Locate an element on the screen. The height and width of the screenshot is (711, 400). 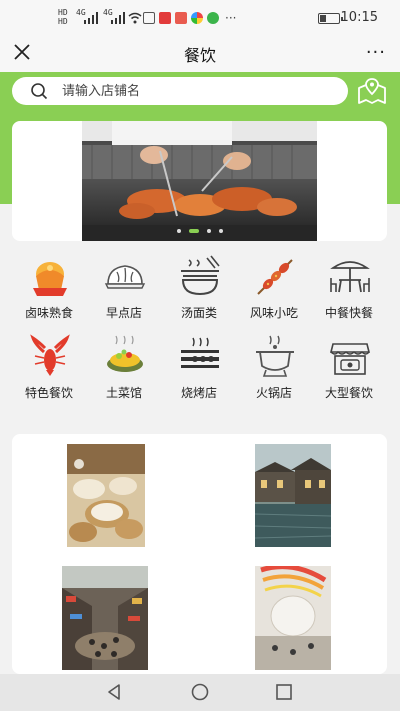
battery-icon is located at coordinates (330, 18).